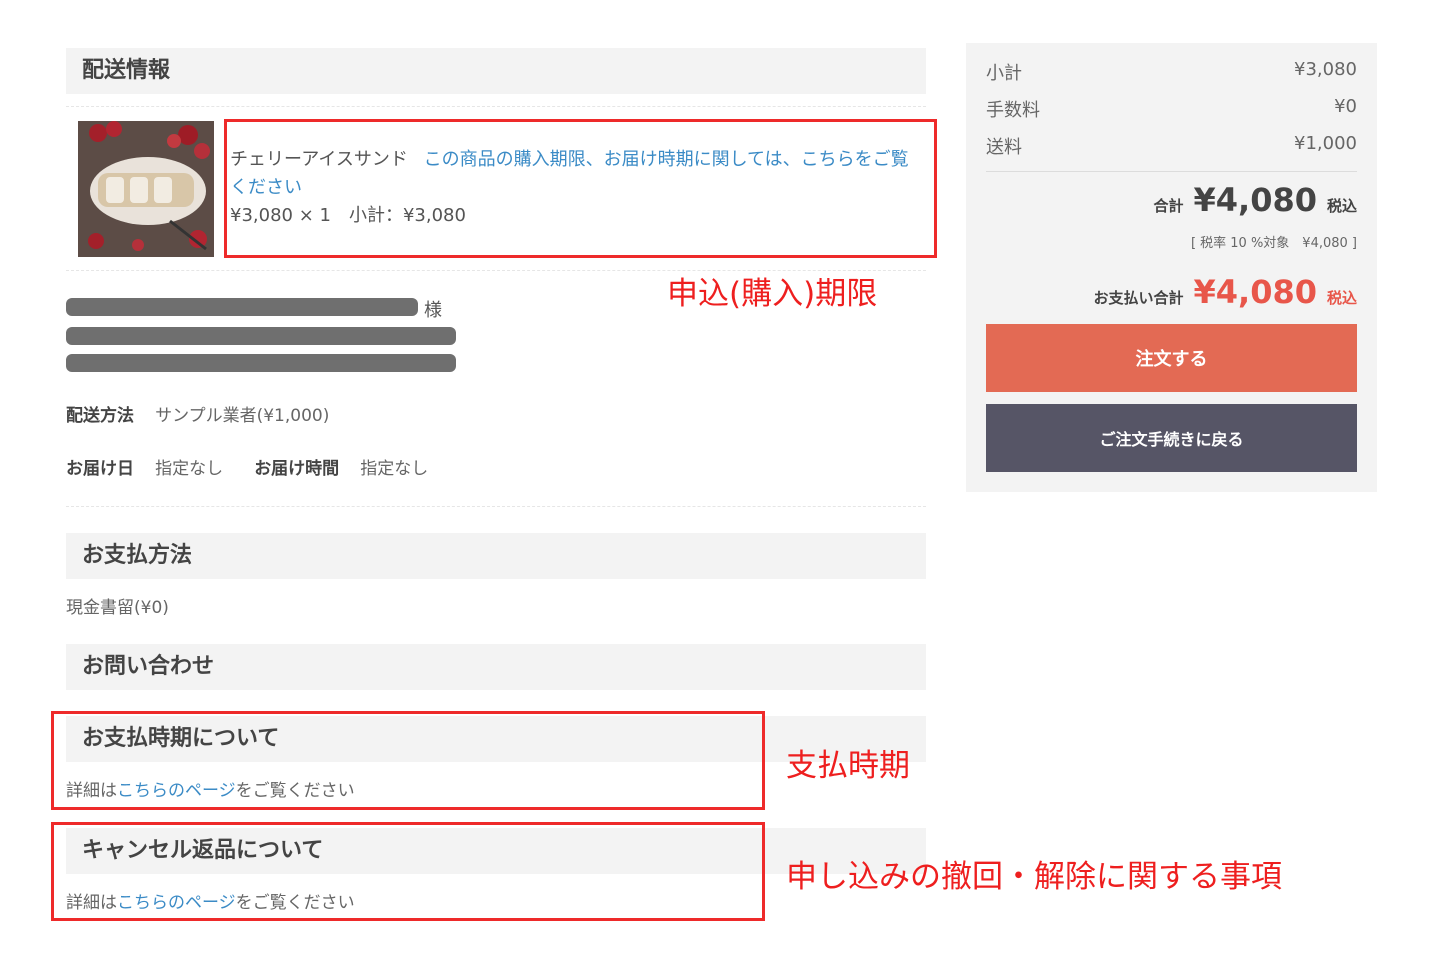 This screenshot has width=1441, height=968. I want to click on summary-total-row: 合計 ¥4,080 税込, so click(1255, 200).